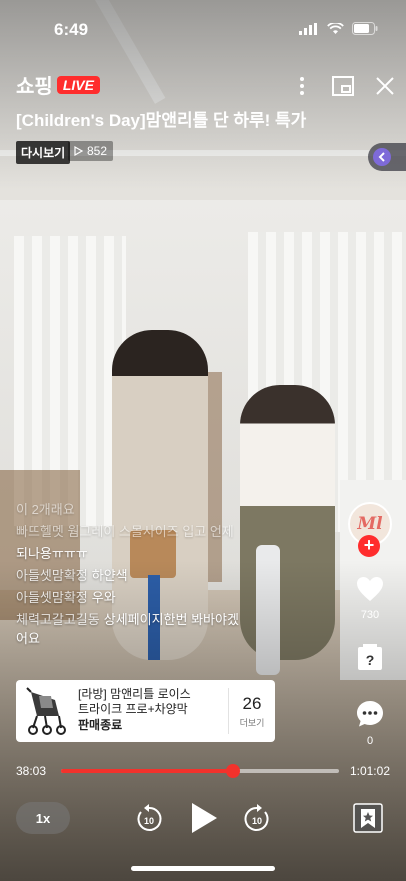 The width and height of the screenshot is (406, 881). What do you see at coordinates (370, 741) in the screenshot?
I see `comment-count: 0` at bounding box center [370, 741].